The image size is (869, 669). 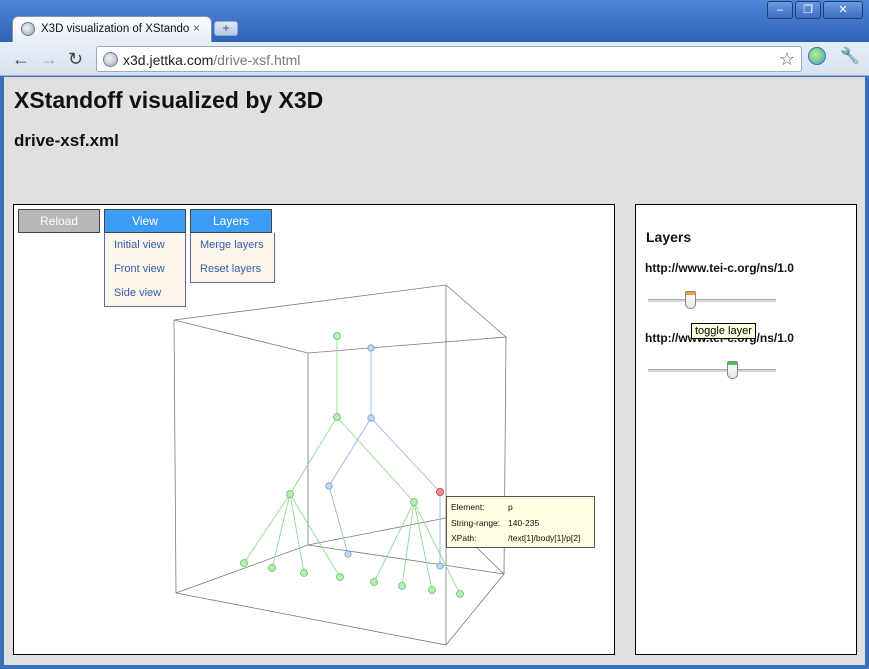 I want to click on page-globe-icon, so click(x=110, y=59).